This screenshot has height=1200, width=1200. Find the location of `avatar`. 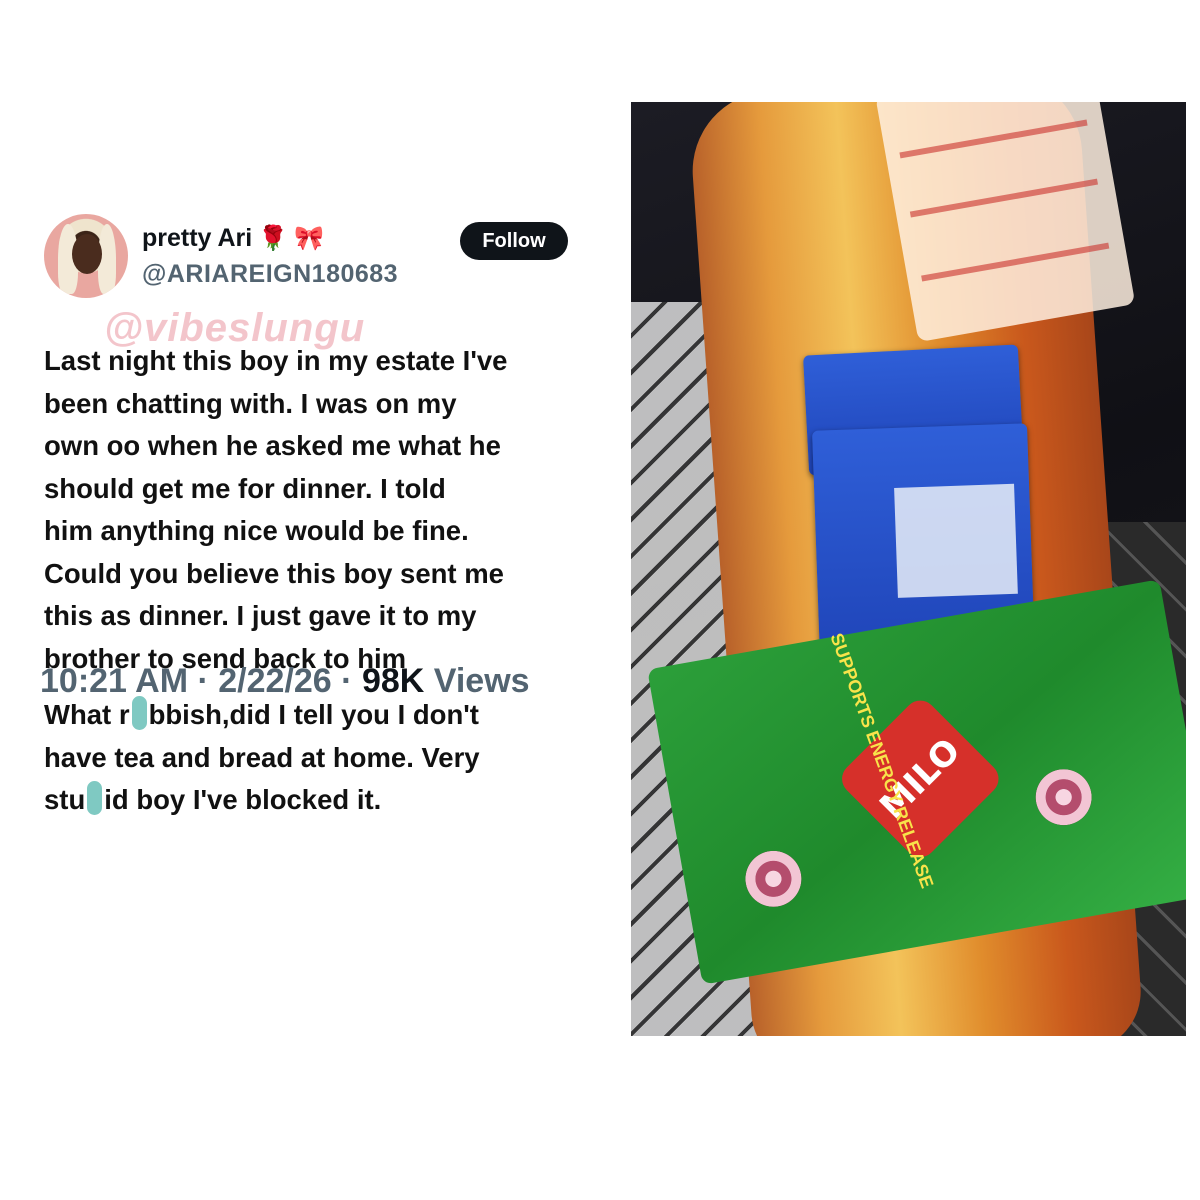

avatar is located at coordinates (86, 256).